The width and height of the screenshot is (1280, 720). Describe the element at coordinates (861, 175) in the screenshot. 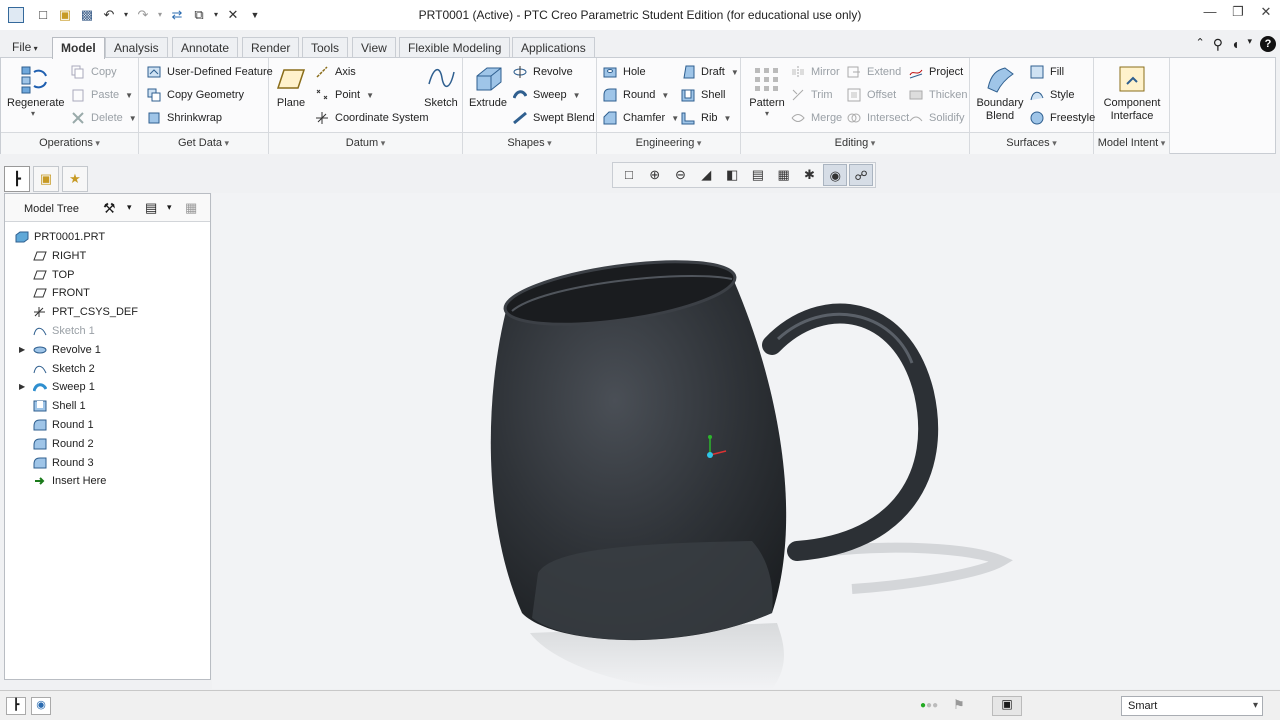

I see `annotation-display-icon: ☍` at that location.